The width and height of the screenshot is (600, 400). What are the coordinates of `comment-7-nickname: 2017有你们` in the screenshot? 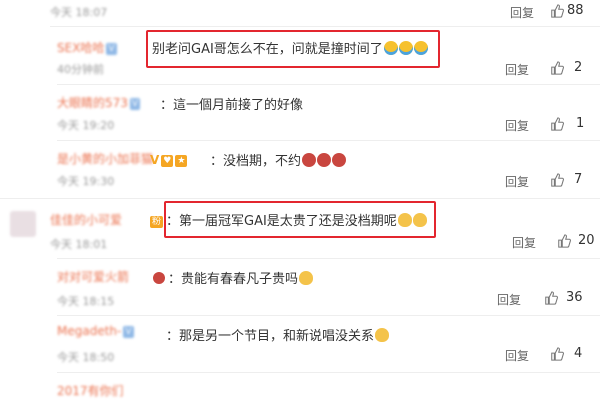 It's located at (90, 390).